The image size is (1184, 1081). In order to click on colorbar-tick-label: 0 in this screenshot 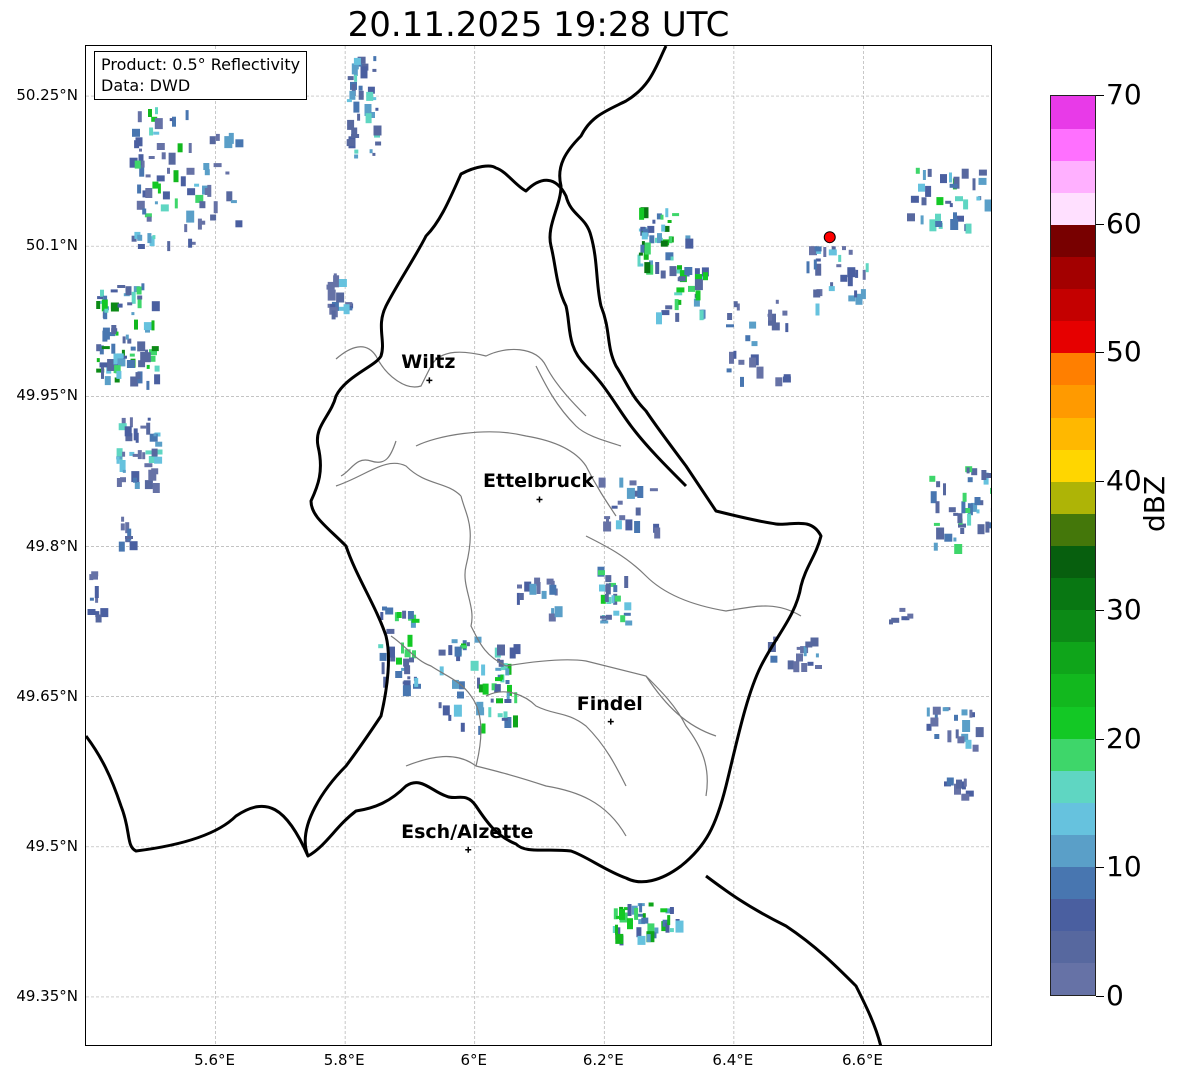, I will do `click(1115, 995)`.